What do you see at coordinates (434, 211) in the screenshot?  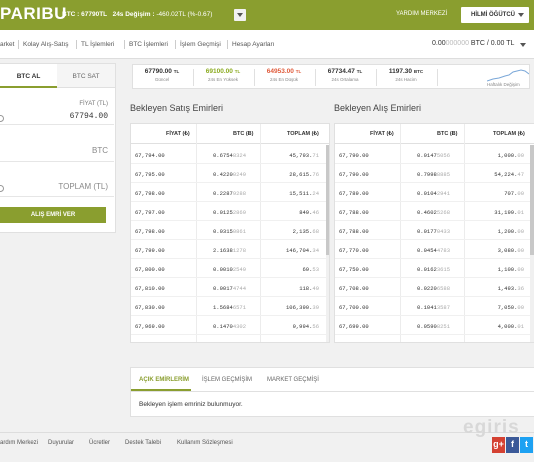 I see `table-row: 67,788.00 0.46025268 31,199.01` at bounding box center [434, 211].